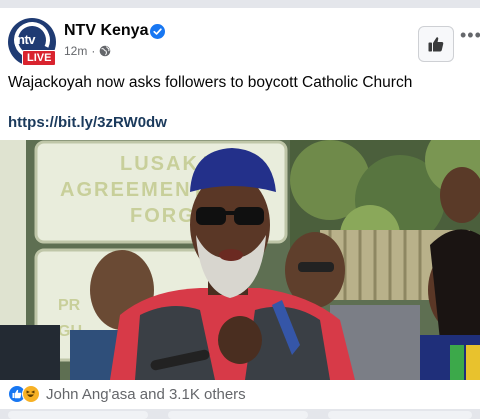 The height and width of the screenshot is (419, 480). I want to click on haha-reaction-icon, so click(31, 394).